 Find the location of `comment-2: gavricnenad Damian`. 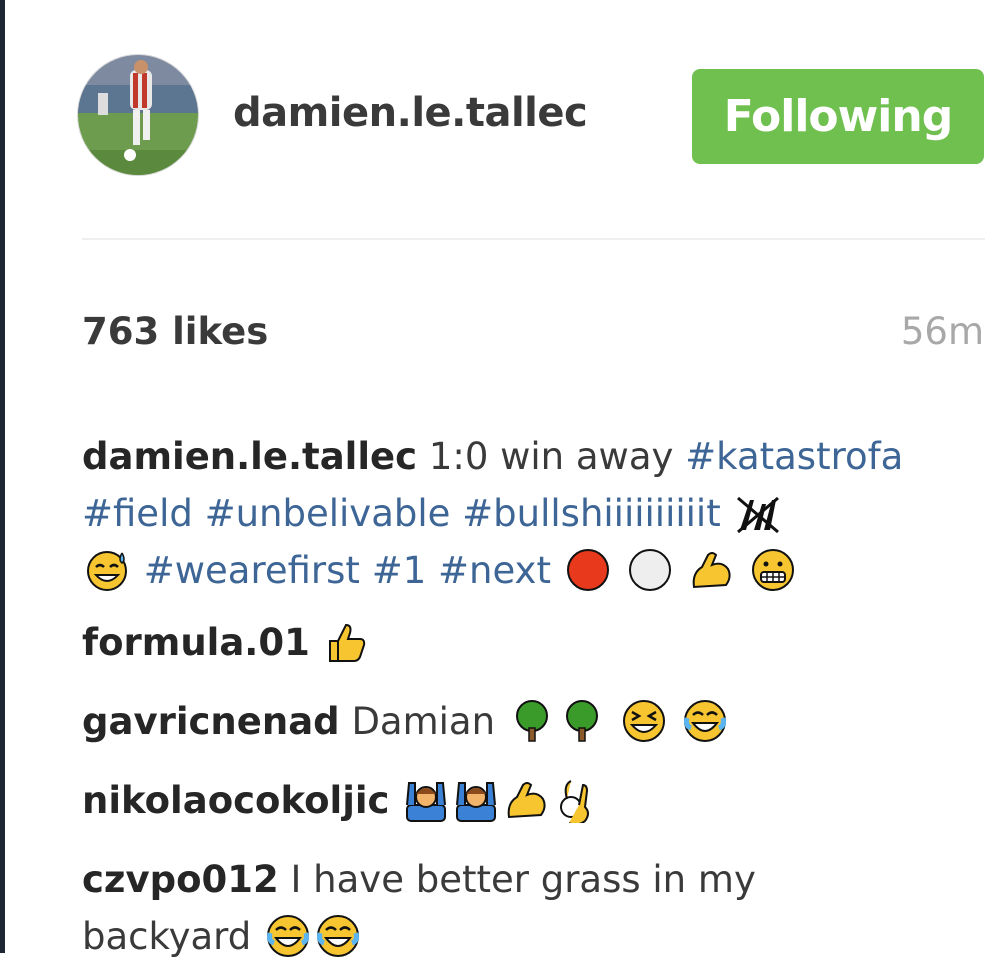

comment-2: gavricnenad Damian is located at coordinates (532, 721).